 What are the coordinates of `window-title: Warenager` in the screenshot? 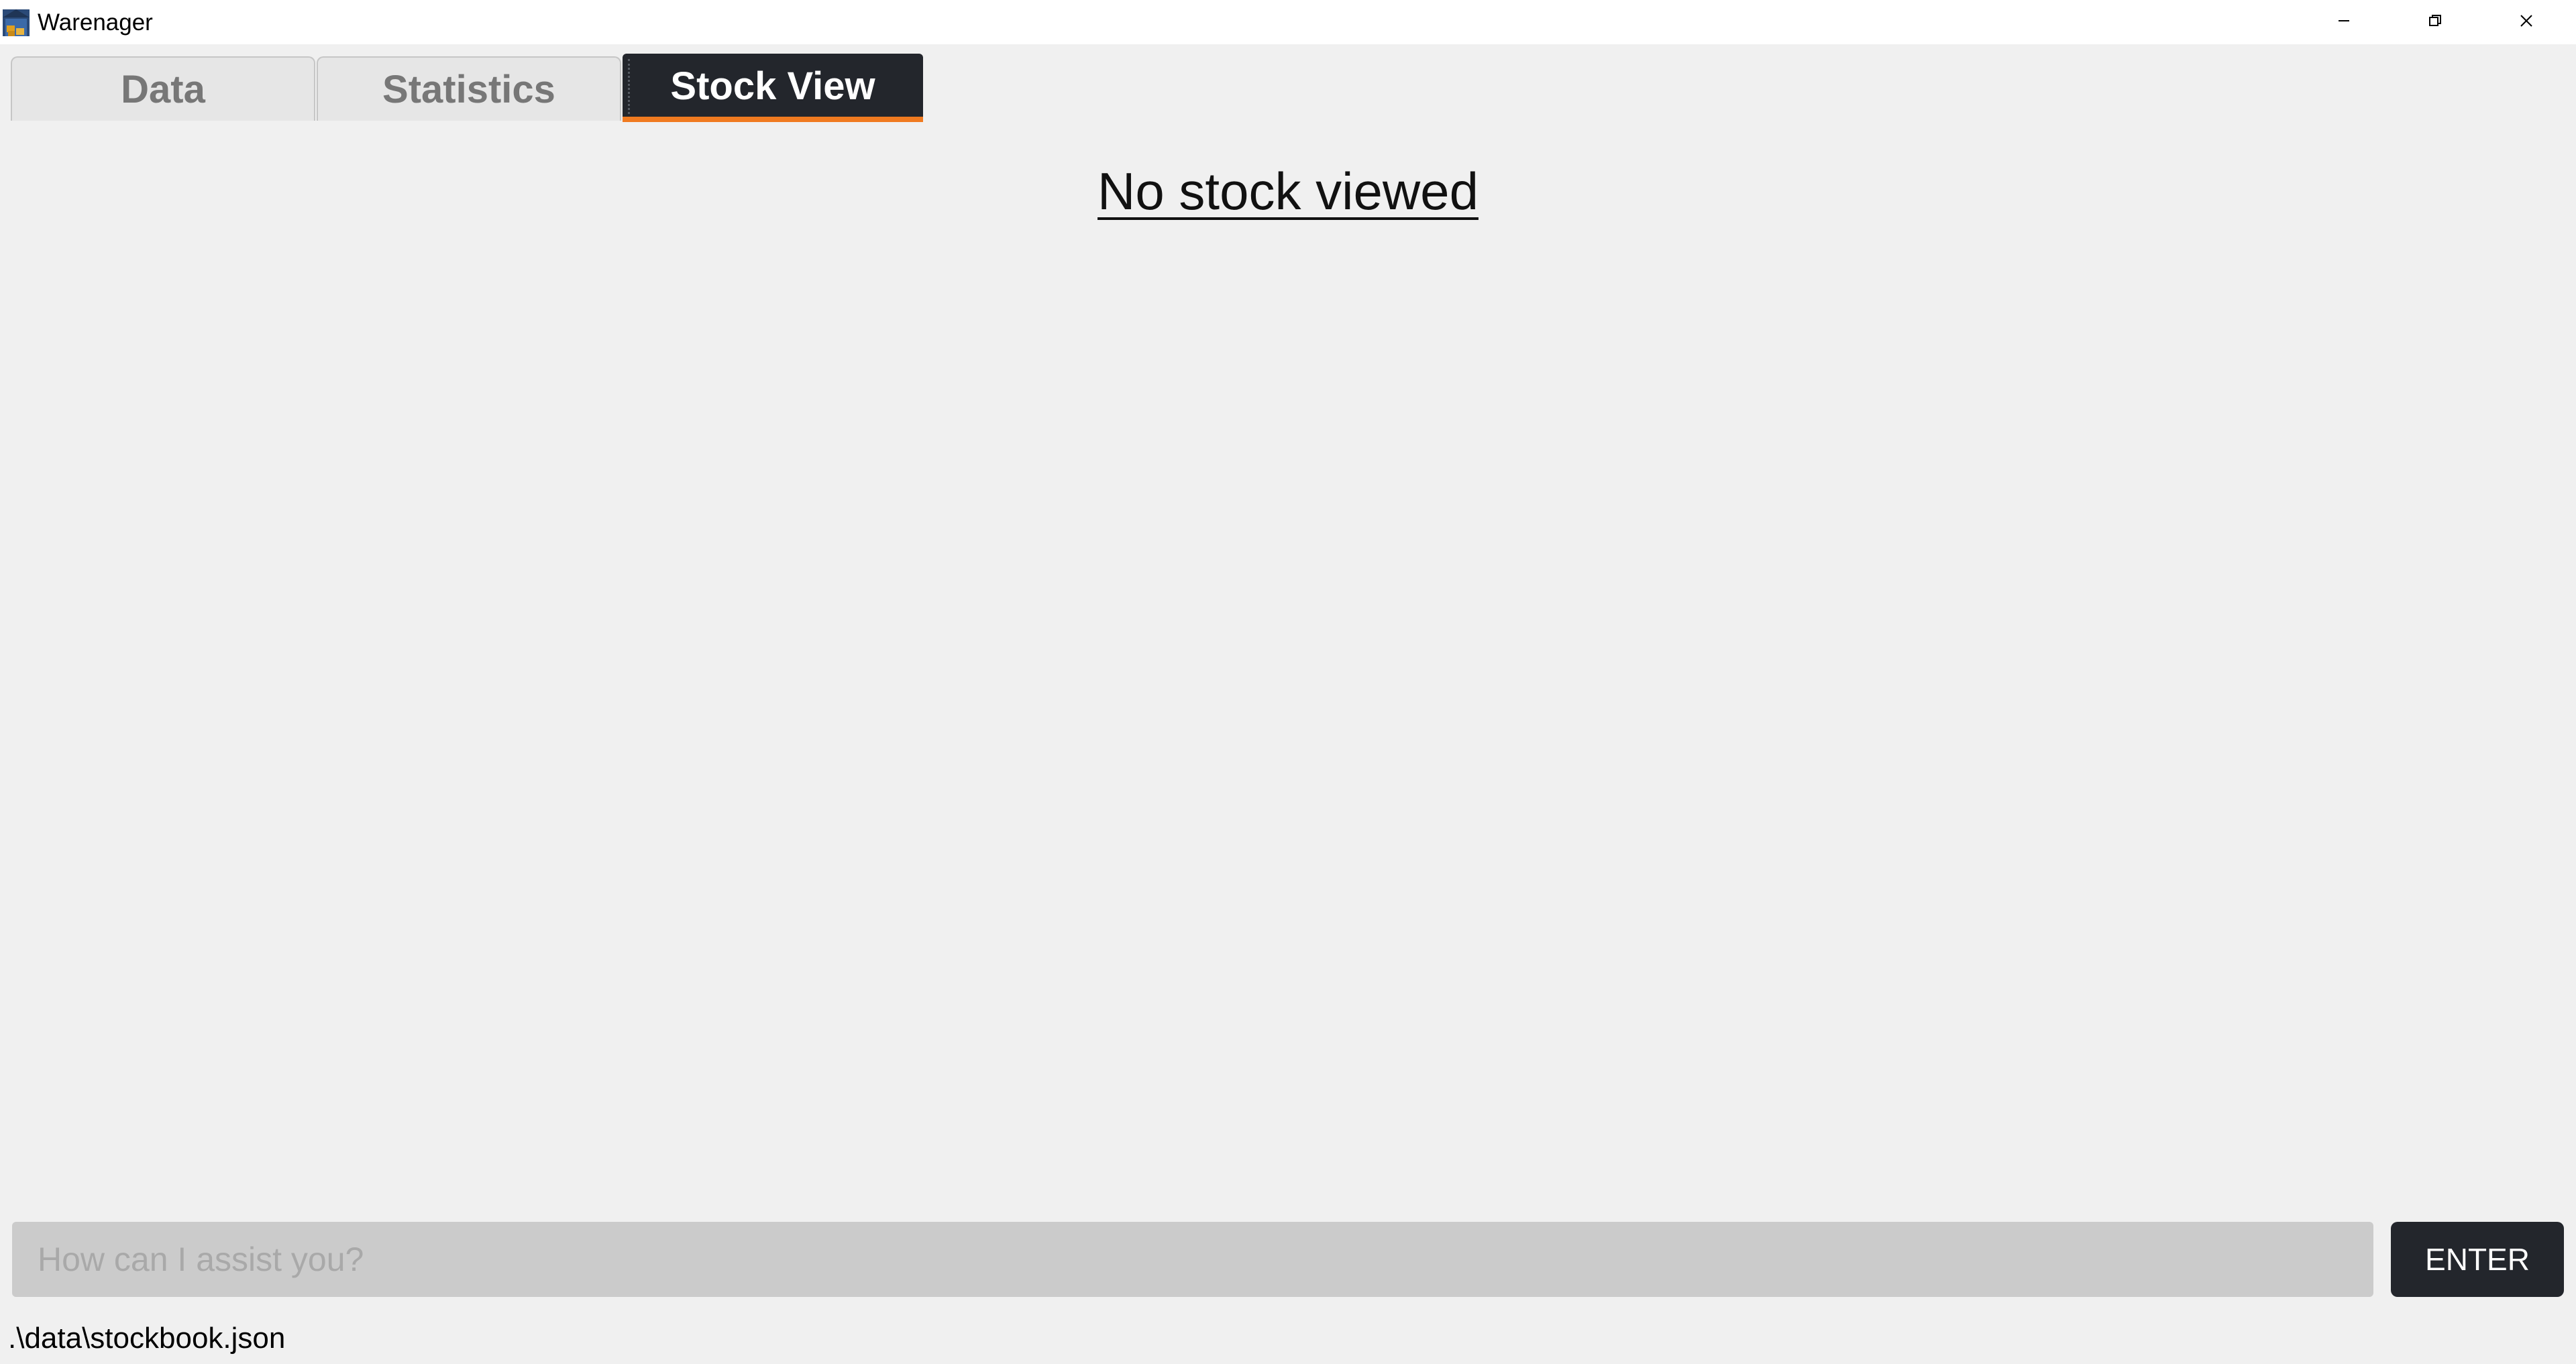 It's located at (95, 22).